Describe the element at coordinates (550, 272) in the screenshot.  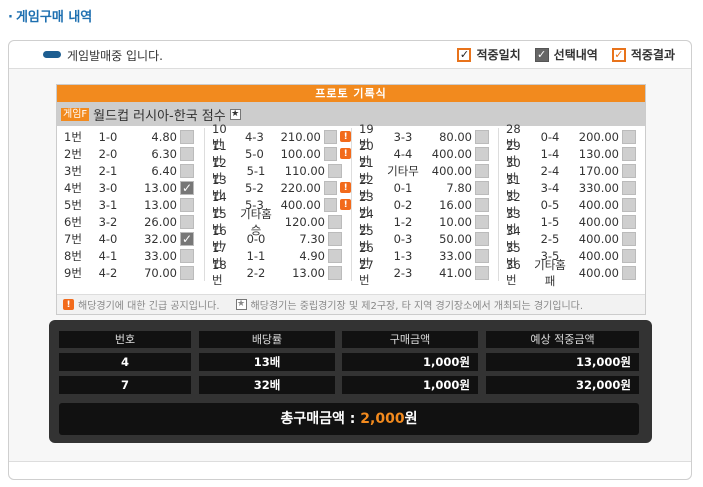
I see `option-score: 기타홈패` at that location.